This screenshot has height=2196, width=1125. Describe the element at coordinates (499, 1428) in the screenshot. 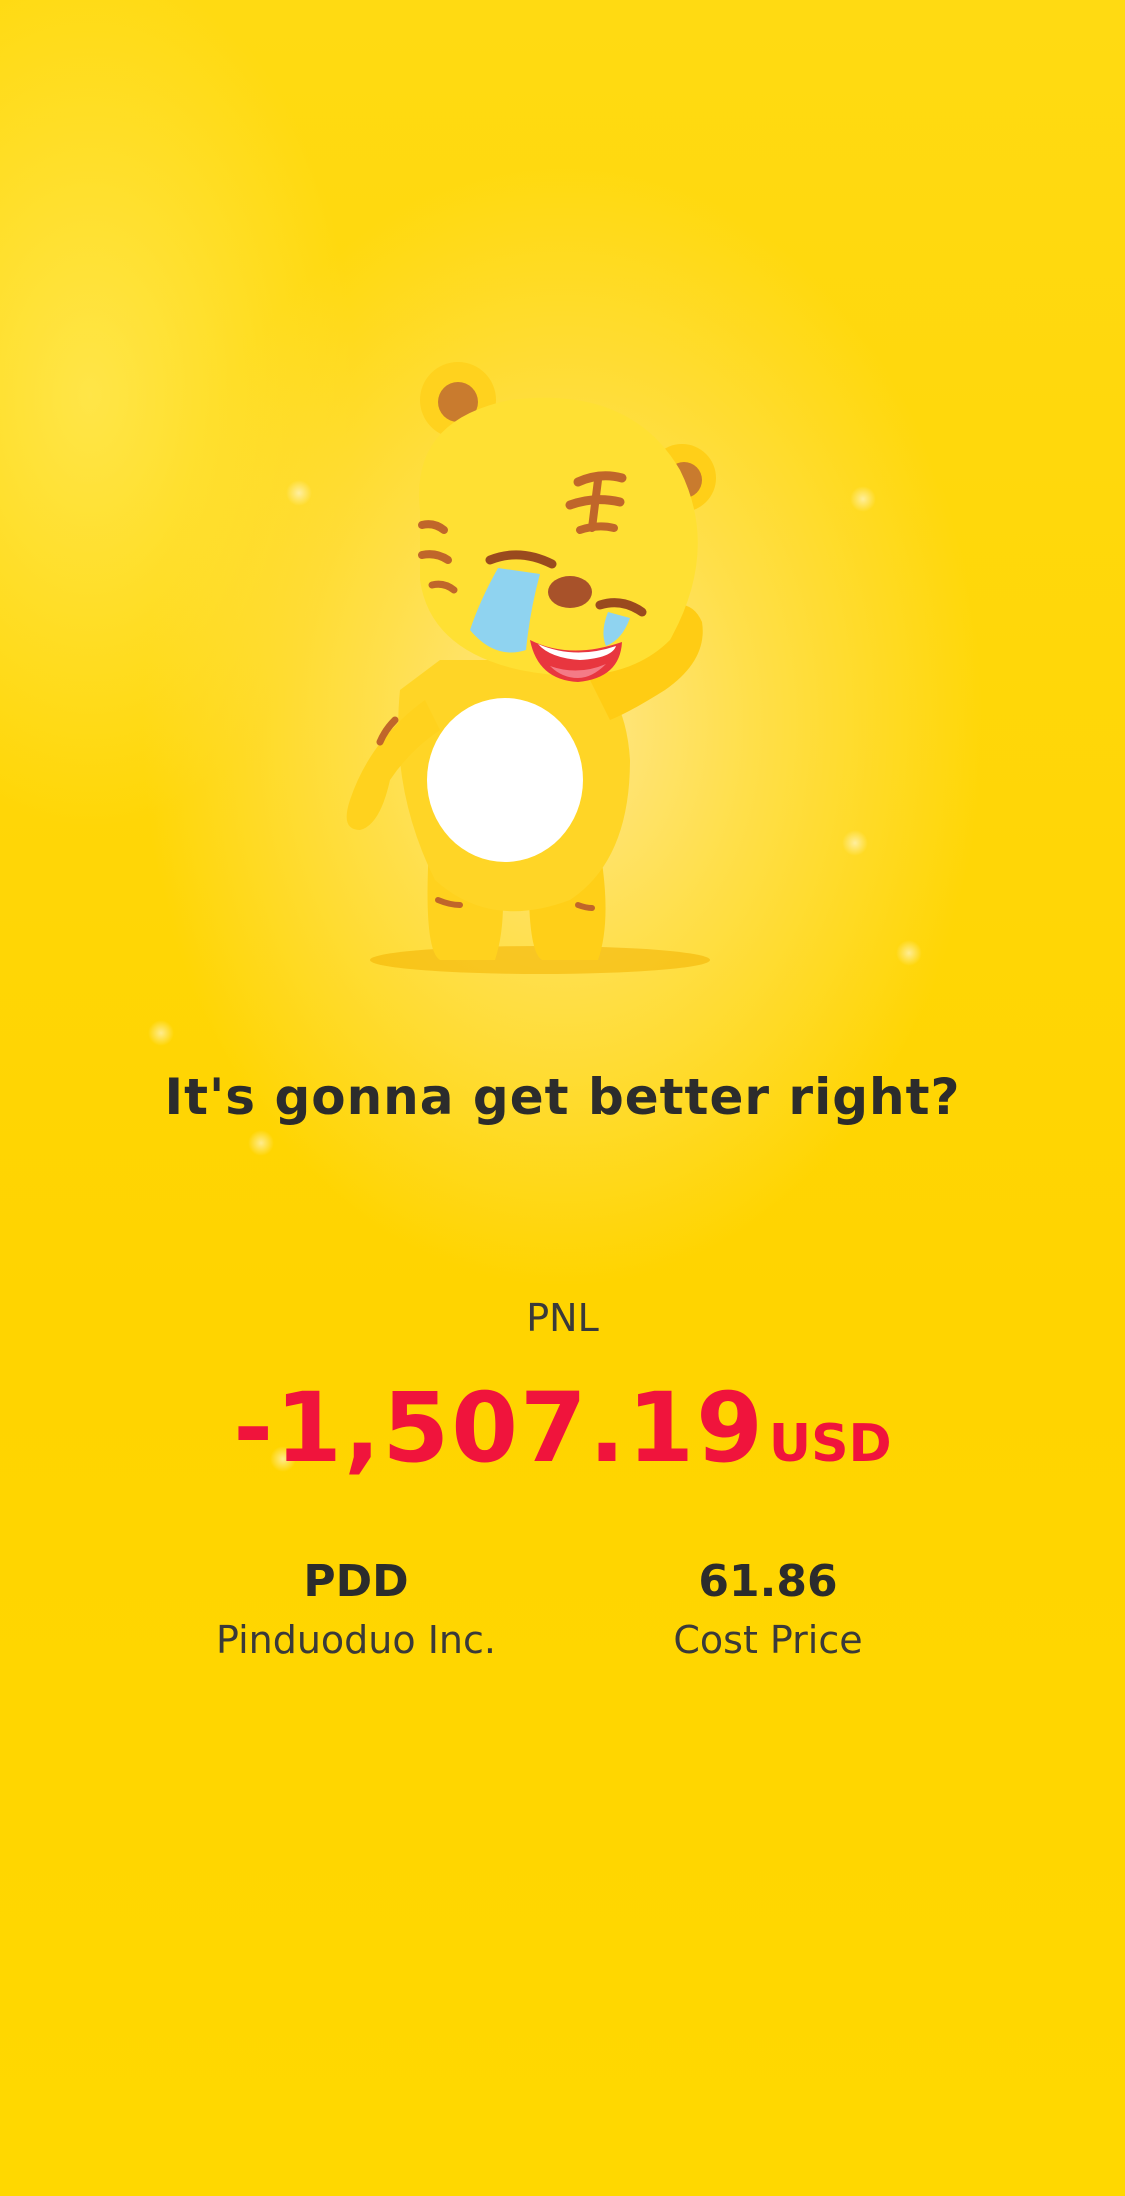

I see `pnl-value: -1,507.19` at that location.